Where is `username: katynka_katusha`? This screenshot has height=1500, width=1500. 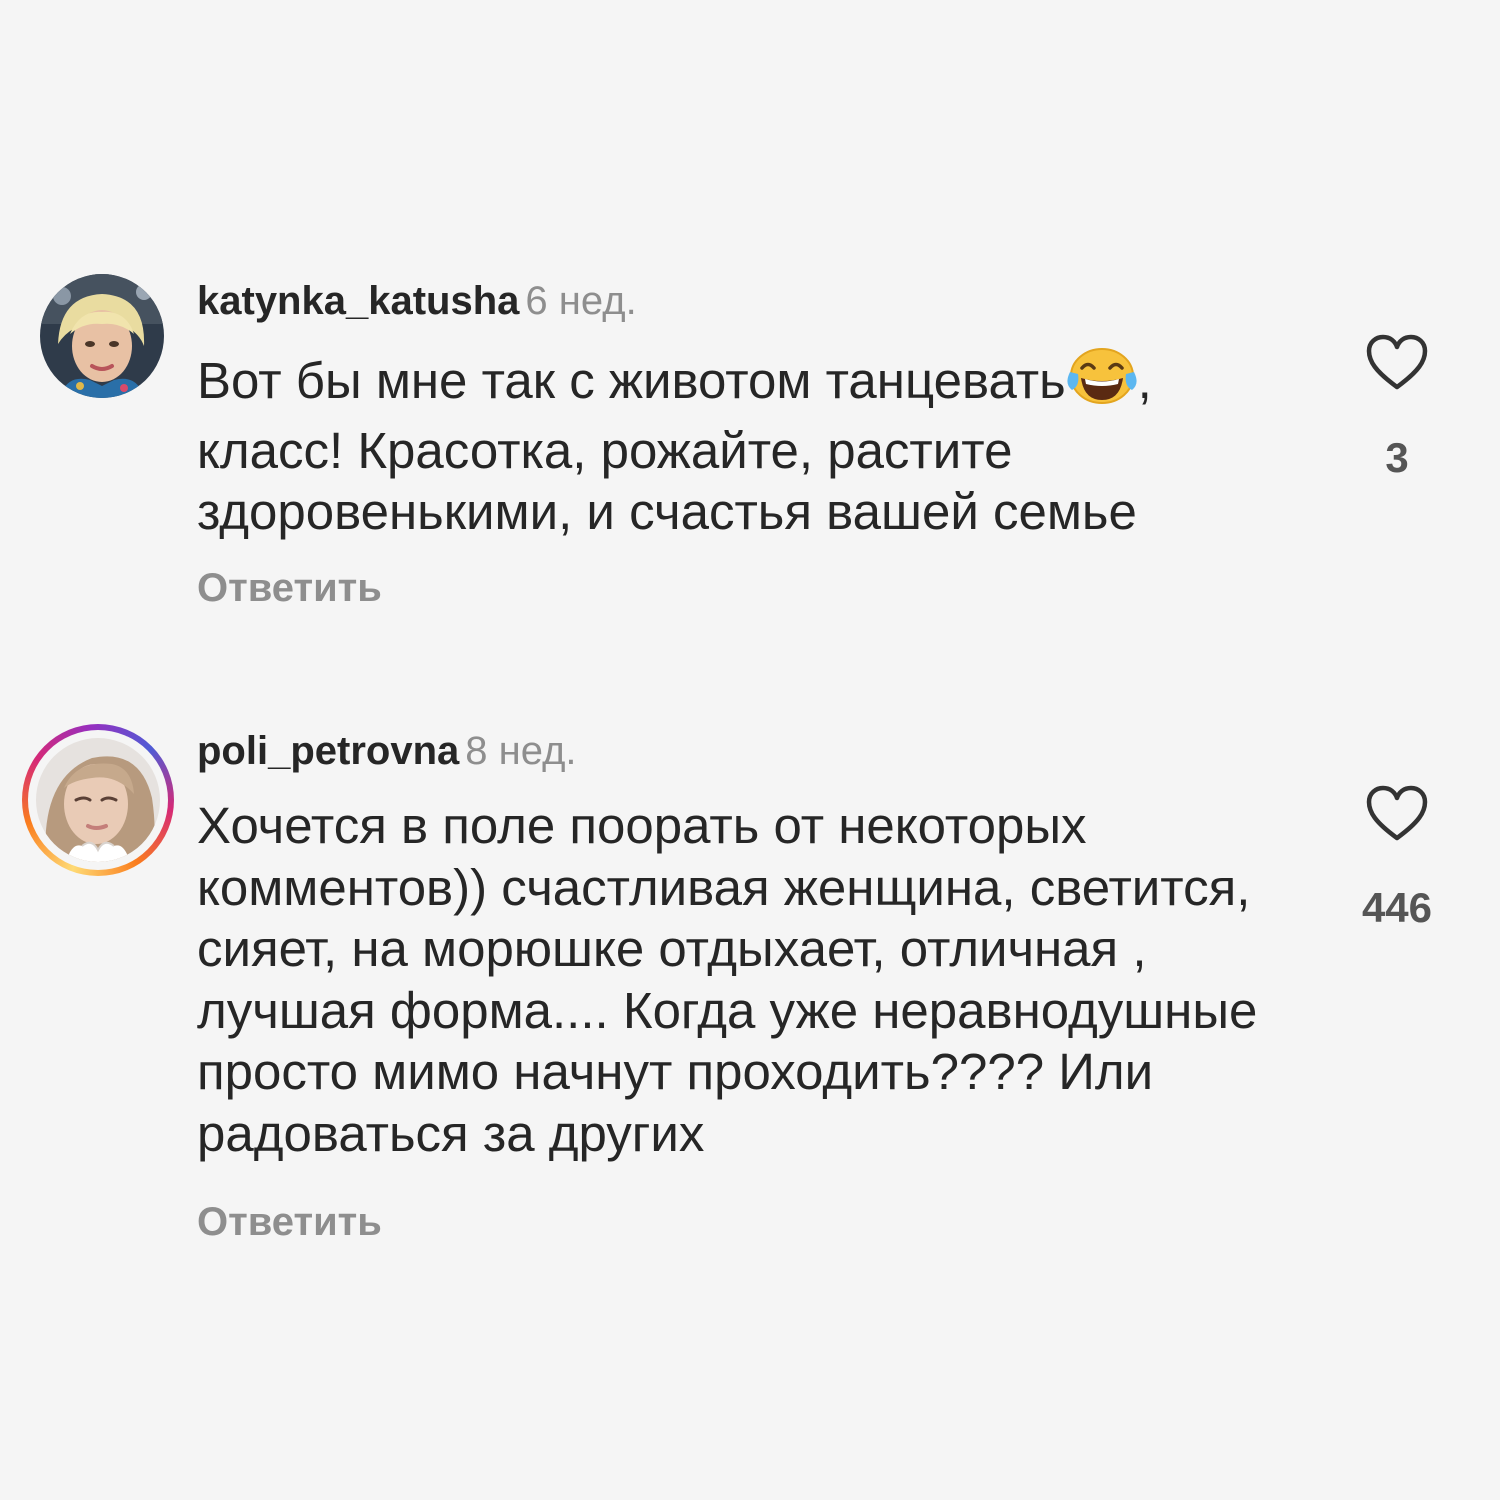 username: katynka_katusha is located at coordinates (358, 301).